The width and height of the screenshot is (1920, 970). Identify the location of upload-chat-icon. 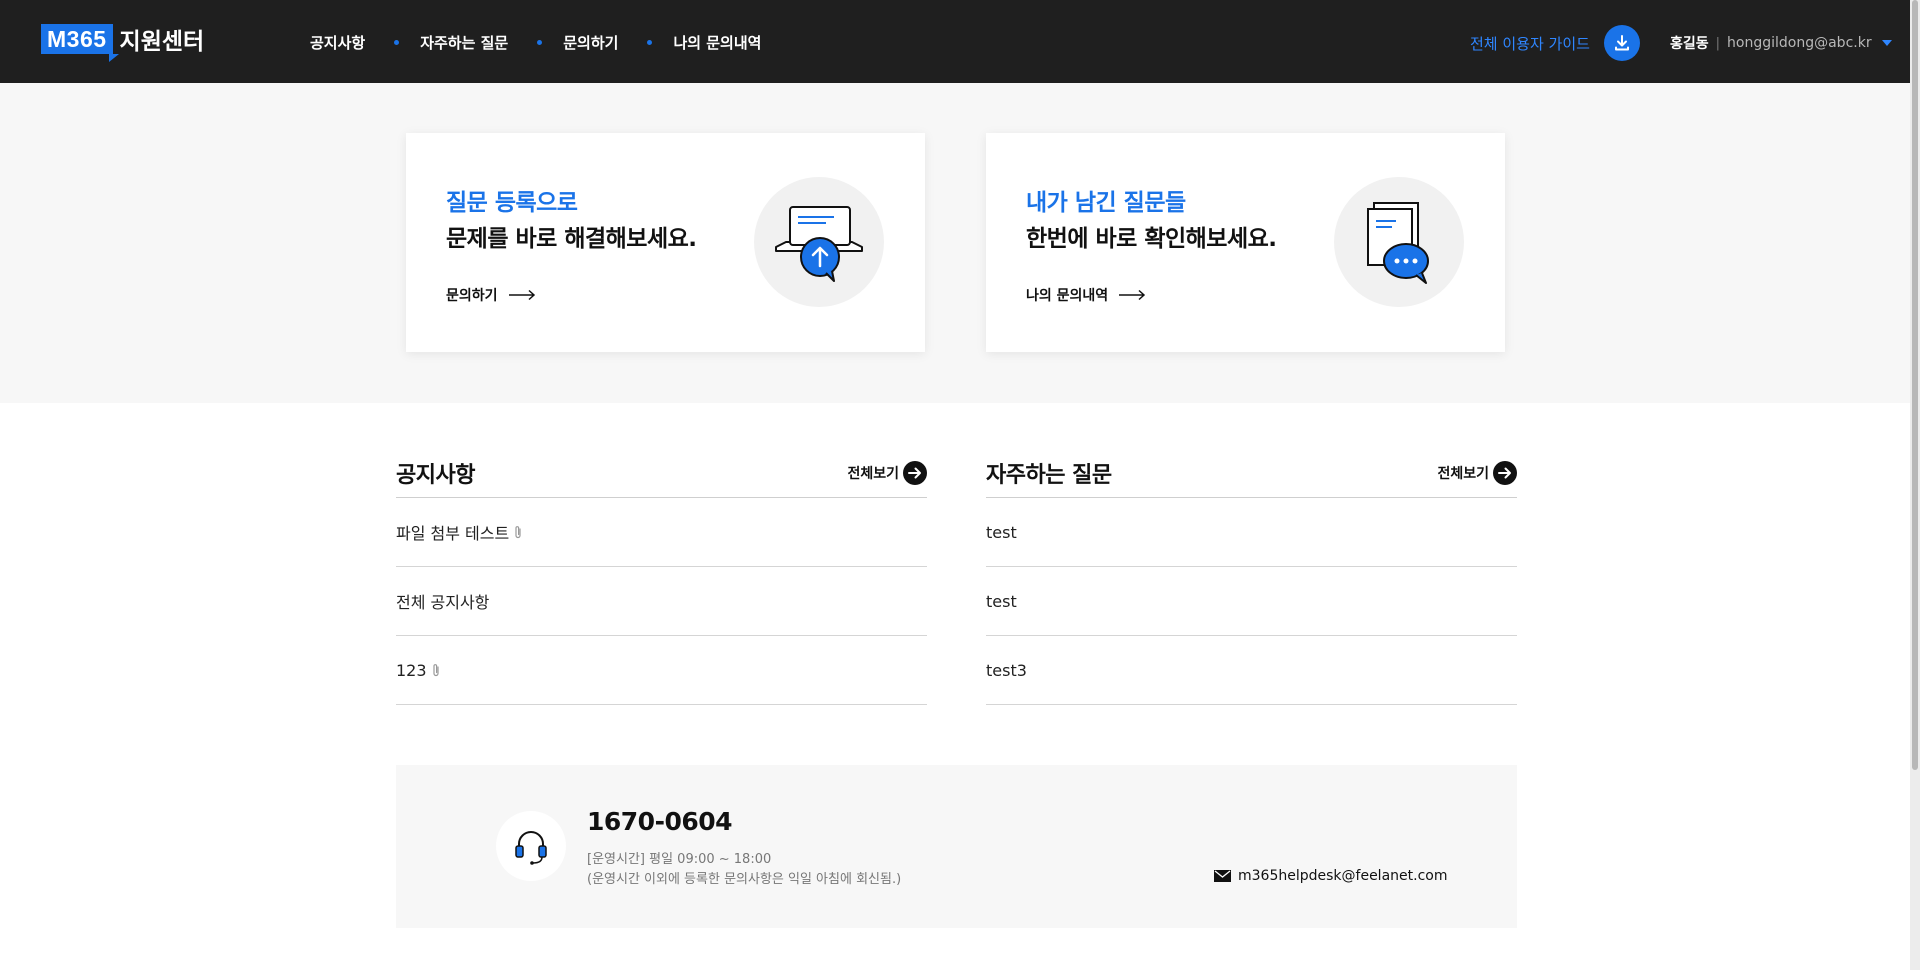
(819, 242).